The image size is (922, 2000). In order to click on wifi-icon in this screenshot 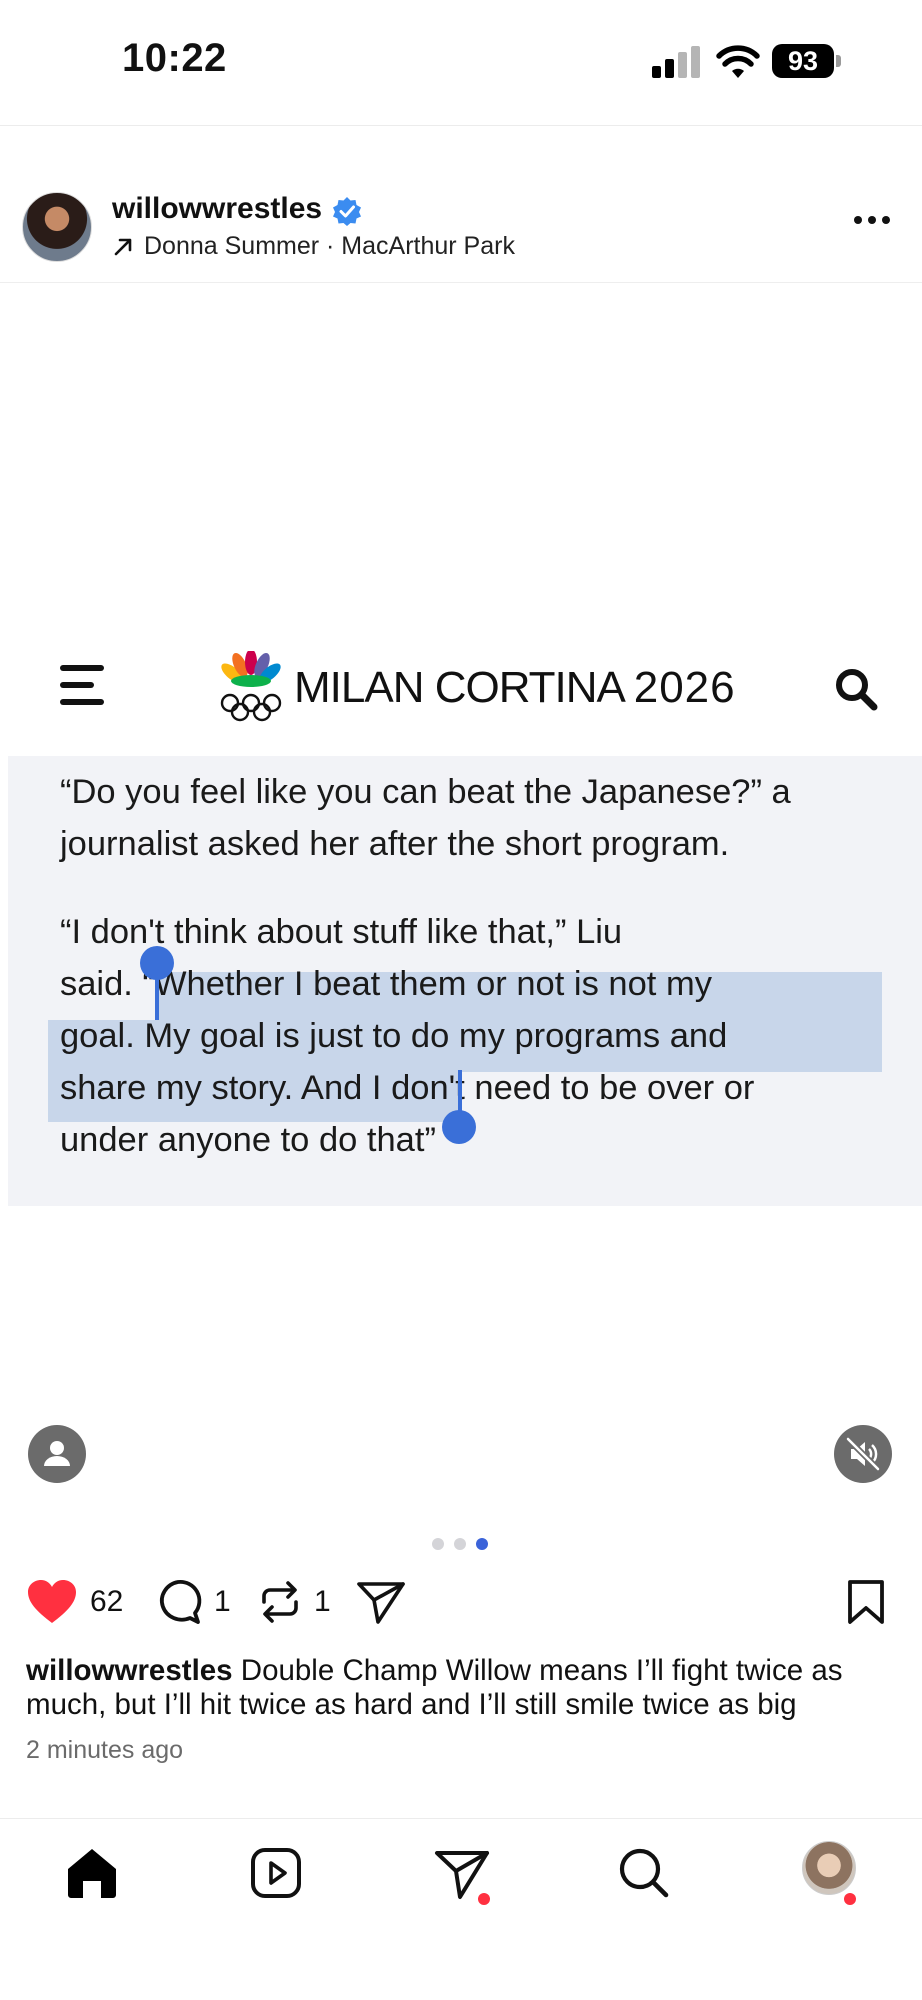, I will do `click(738, 61)`.